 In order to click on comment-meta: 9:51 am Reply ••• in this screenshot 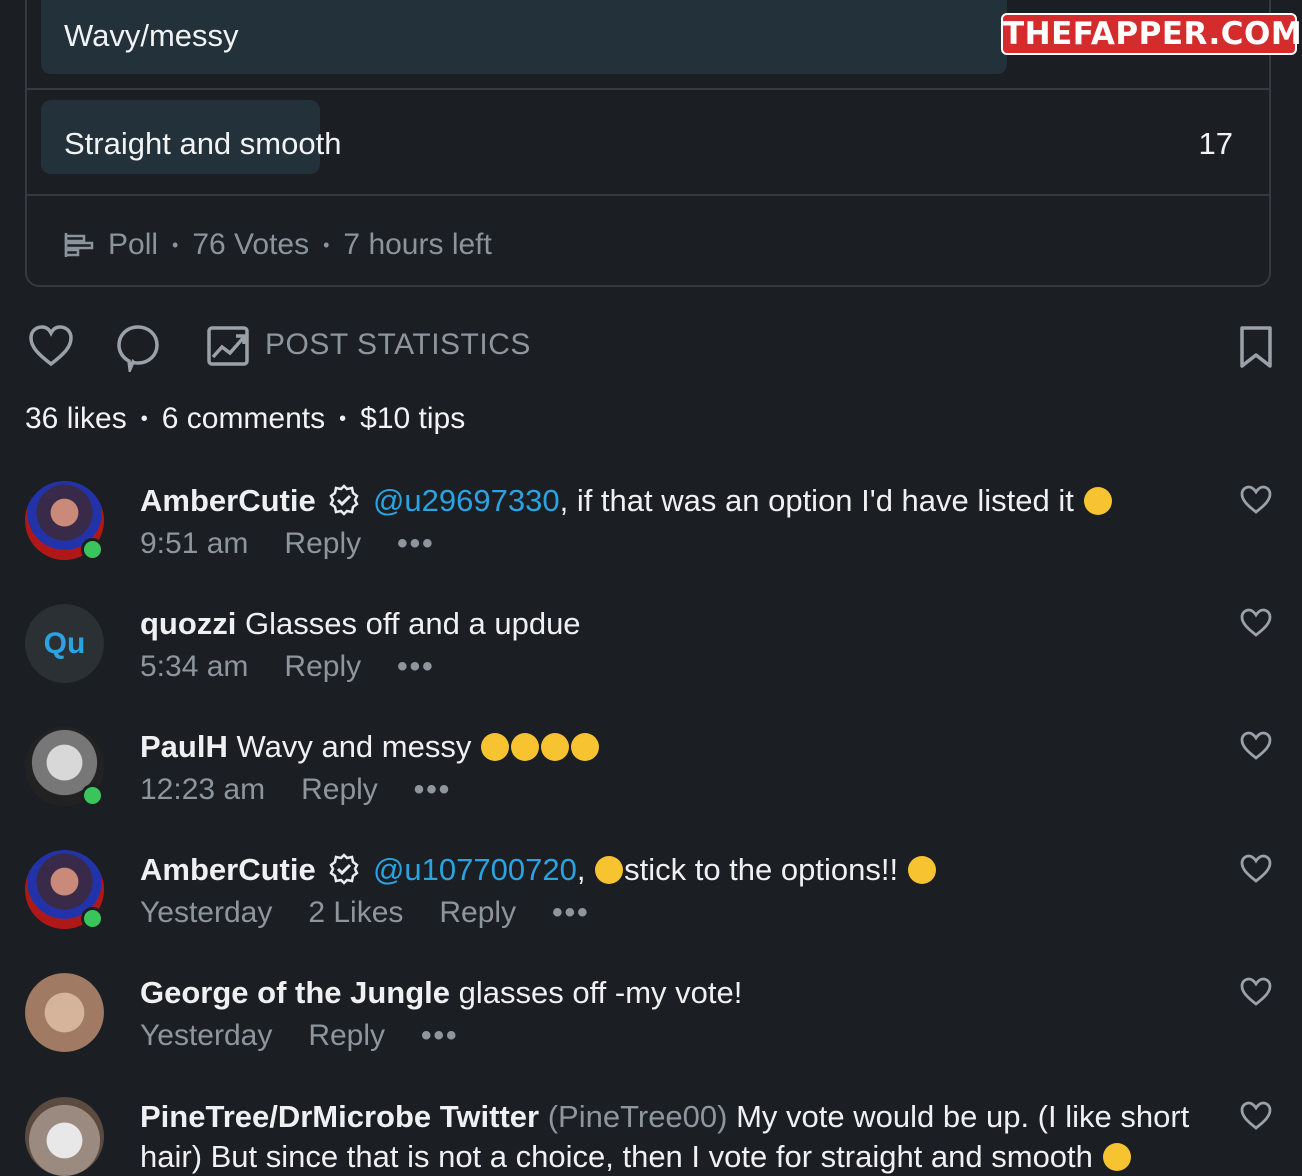, I will do `click(305, 544)`.